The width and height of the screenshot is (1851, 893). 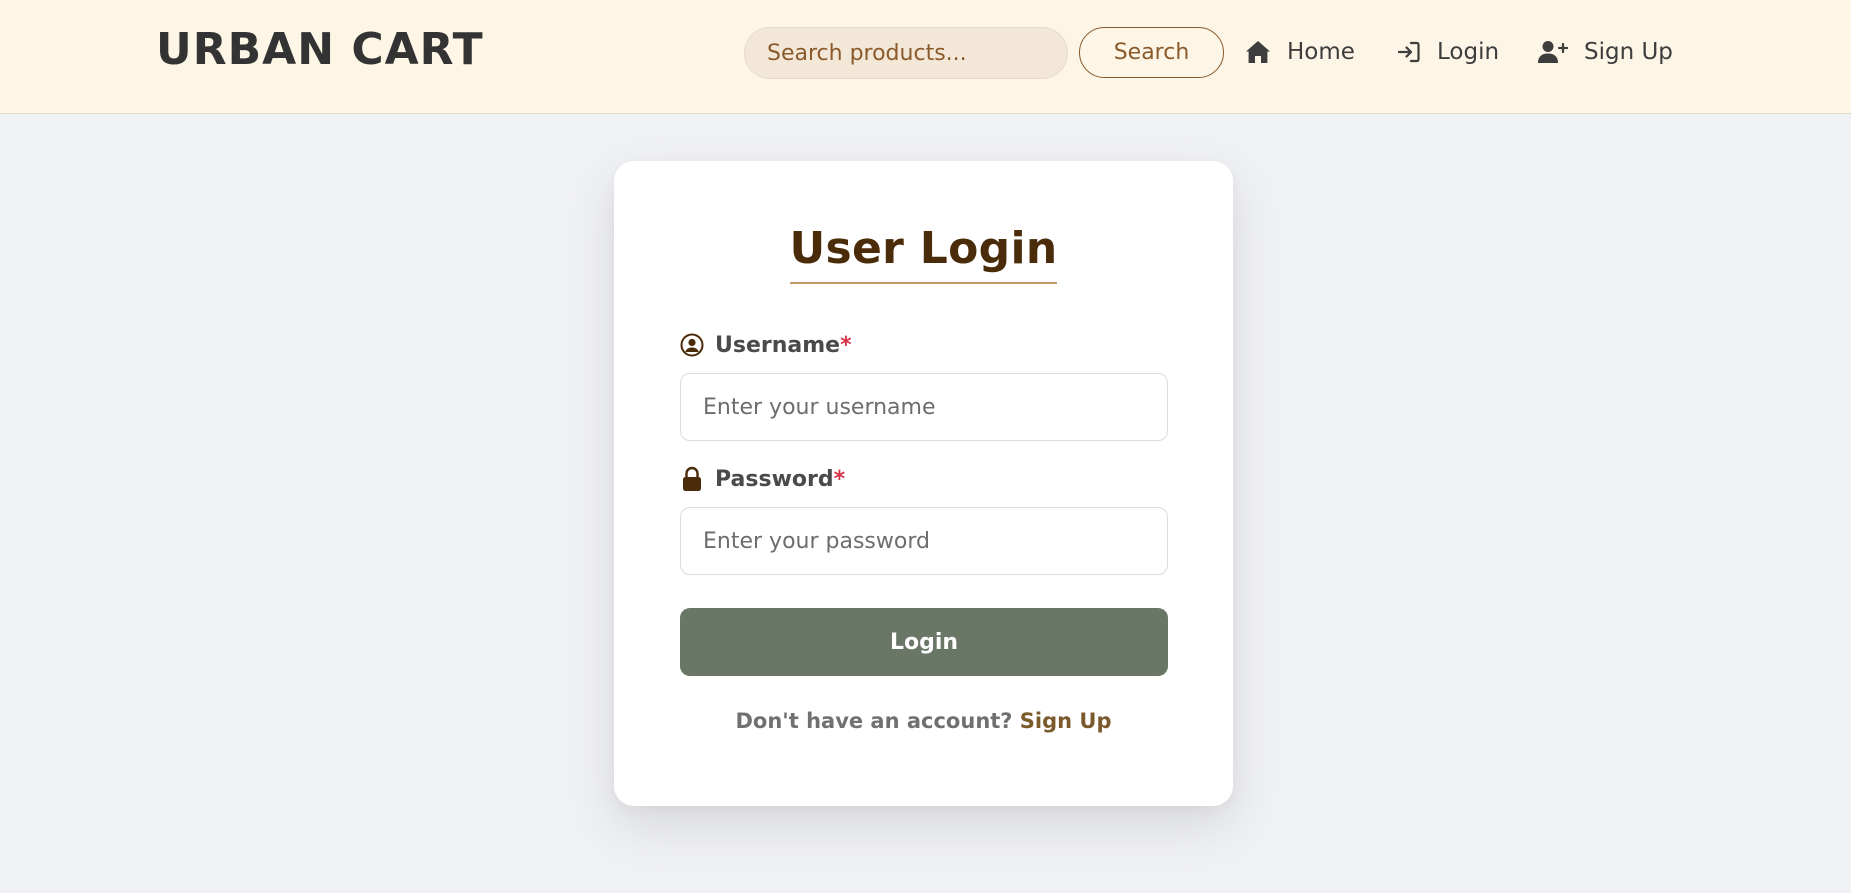 What do you see at coordinates (924, 407) in the screenshot?
I see `username-input` at bounding box center [924, 407].